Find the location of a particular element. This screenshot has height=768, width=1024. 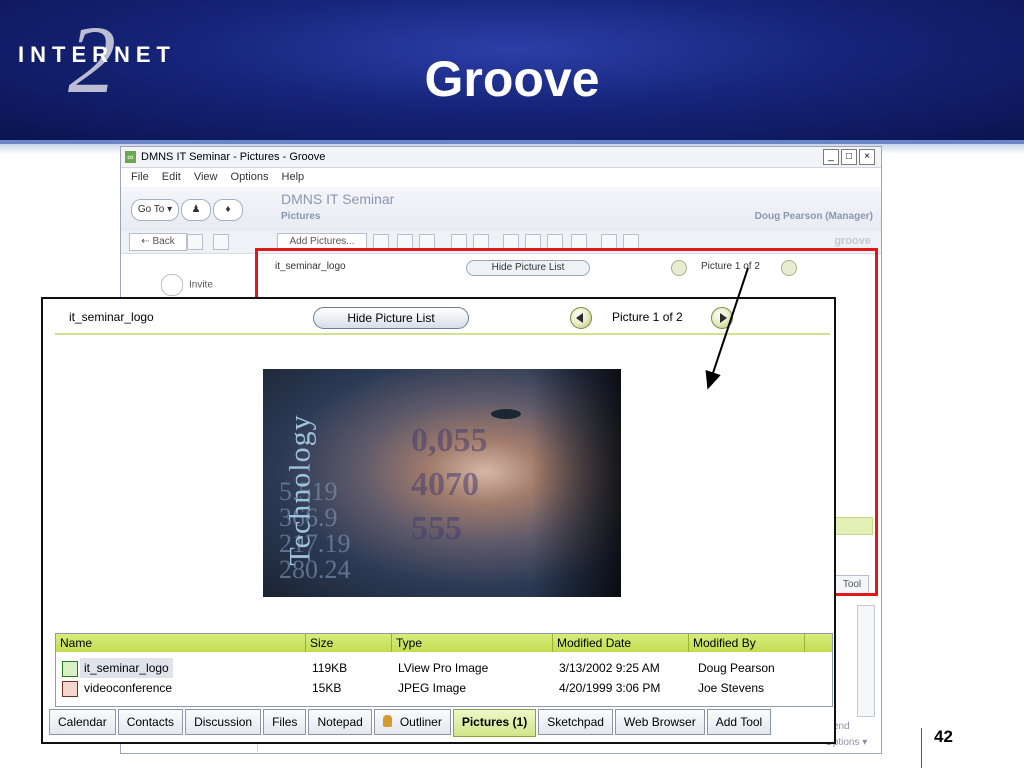

eye-detail is located at coordinates (506, 414).